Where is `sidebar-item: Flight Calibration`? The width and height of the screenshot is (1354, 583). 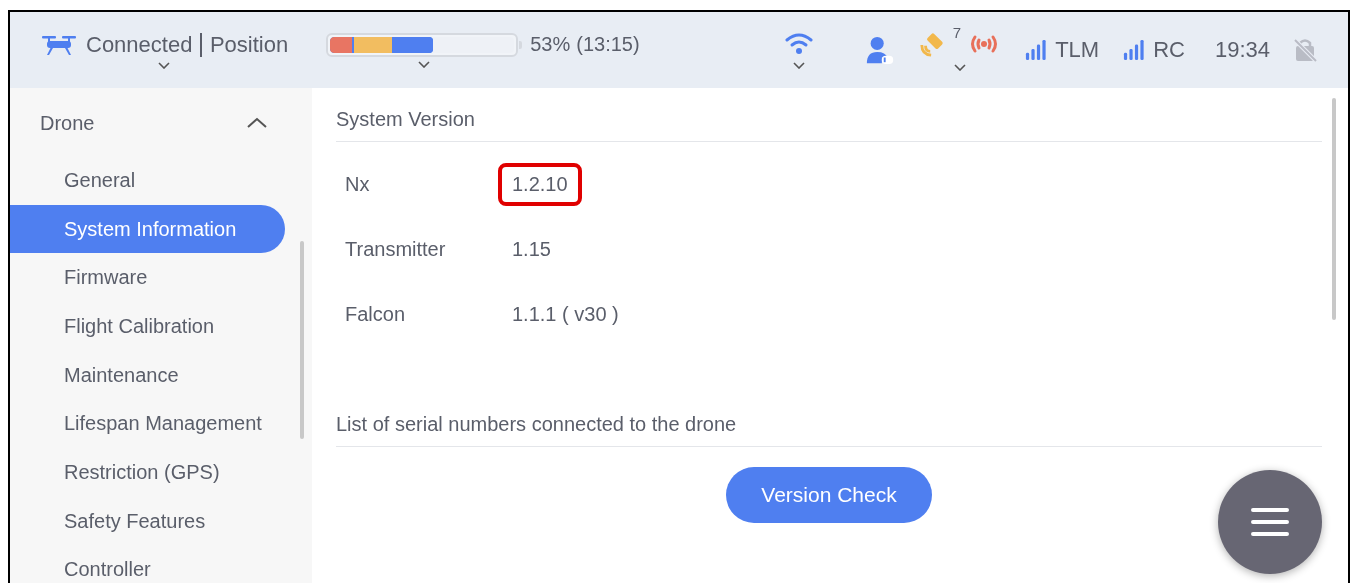 sidebar-item: Flight Calibration is located at coordinates (147, 326).